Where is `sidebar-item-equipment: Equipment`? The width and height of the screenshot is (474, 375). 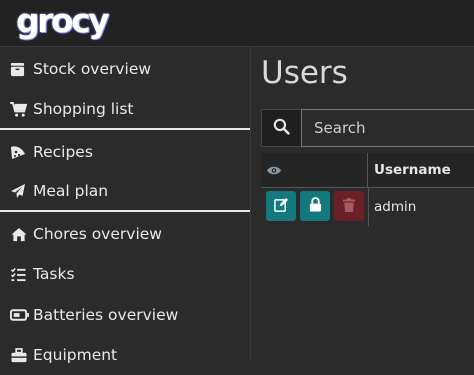
sidebar-item-equipment: Equipment is located at coordinates (125, 355).